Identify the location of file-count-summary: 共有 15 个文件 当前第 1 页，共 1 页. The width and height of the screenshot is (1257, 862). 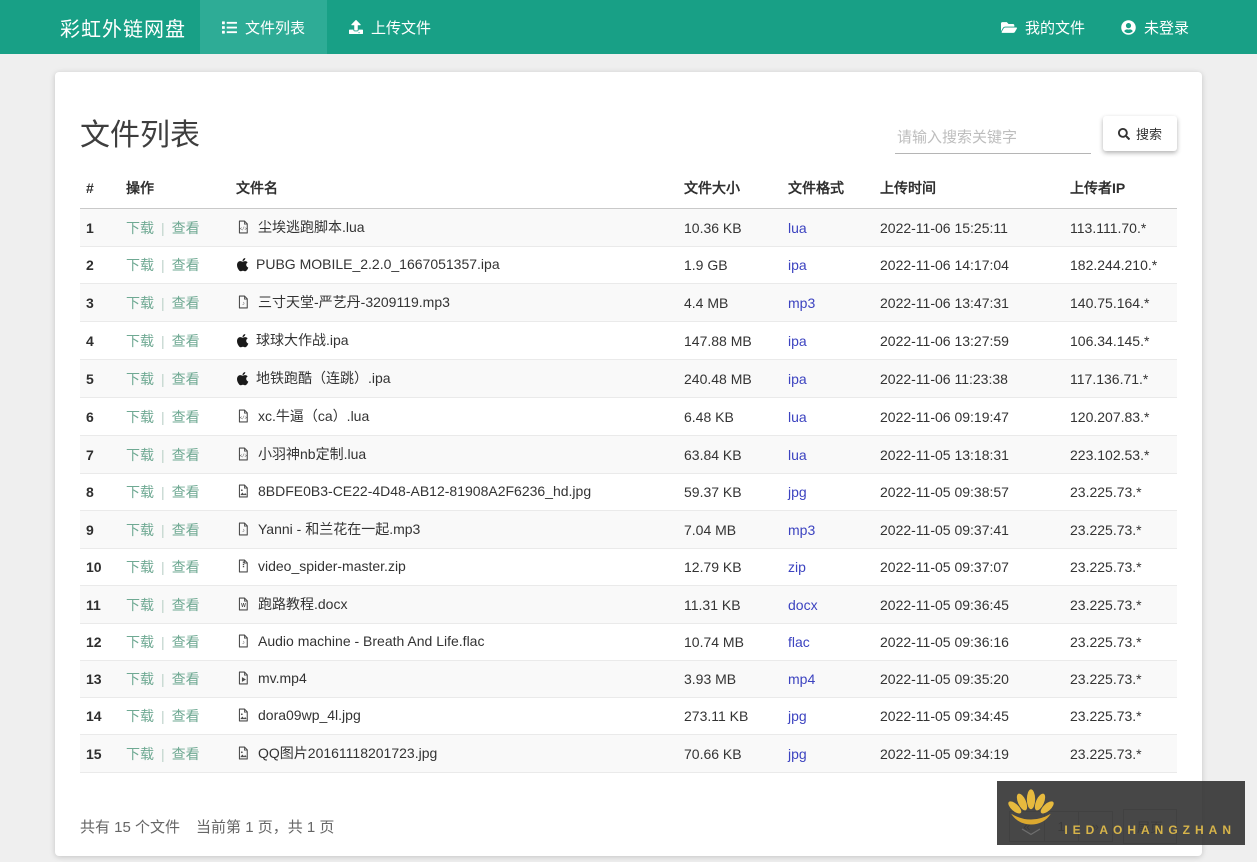
(207, 826).